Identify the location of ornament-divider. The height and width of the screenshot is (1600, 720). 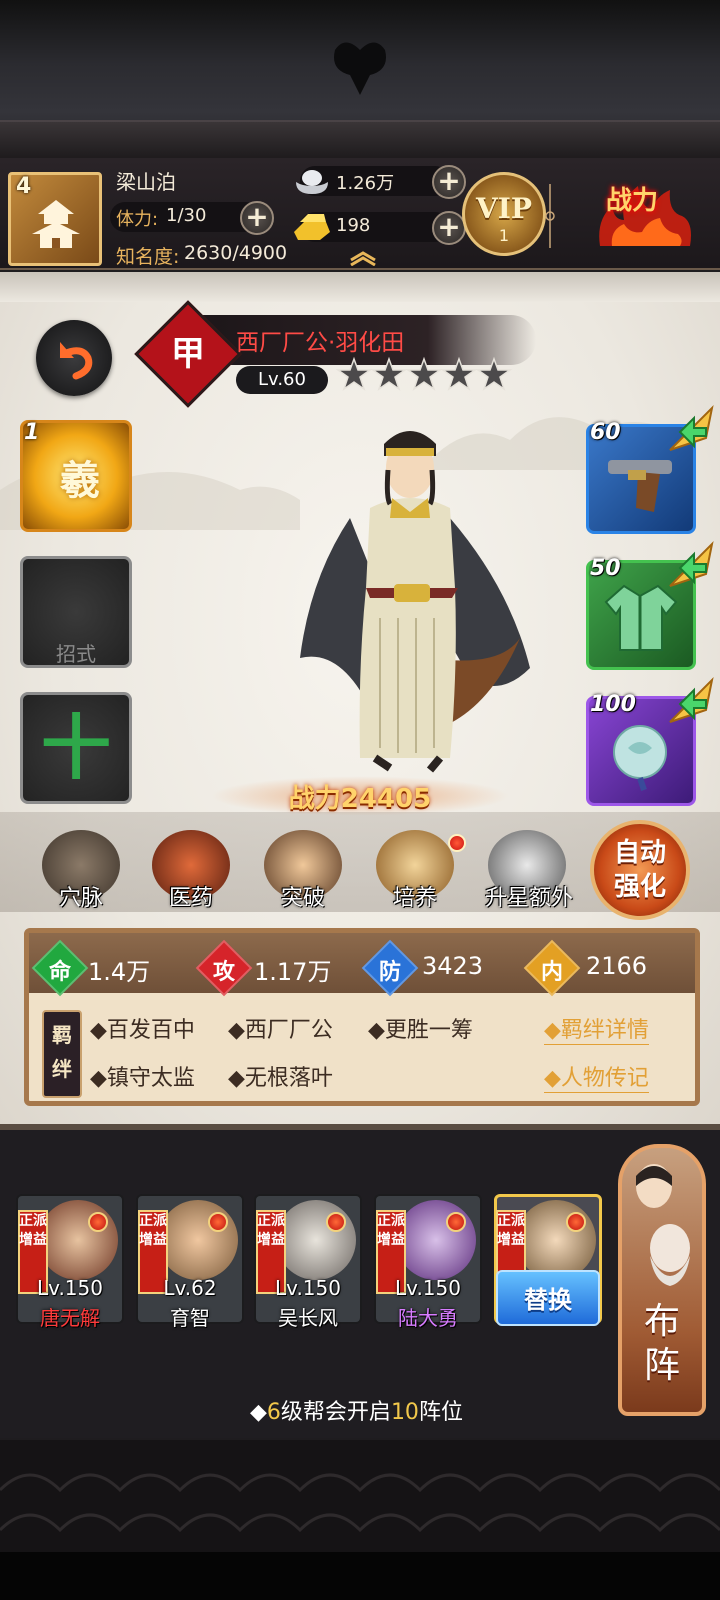
(550, 216).